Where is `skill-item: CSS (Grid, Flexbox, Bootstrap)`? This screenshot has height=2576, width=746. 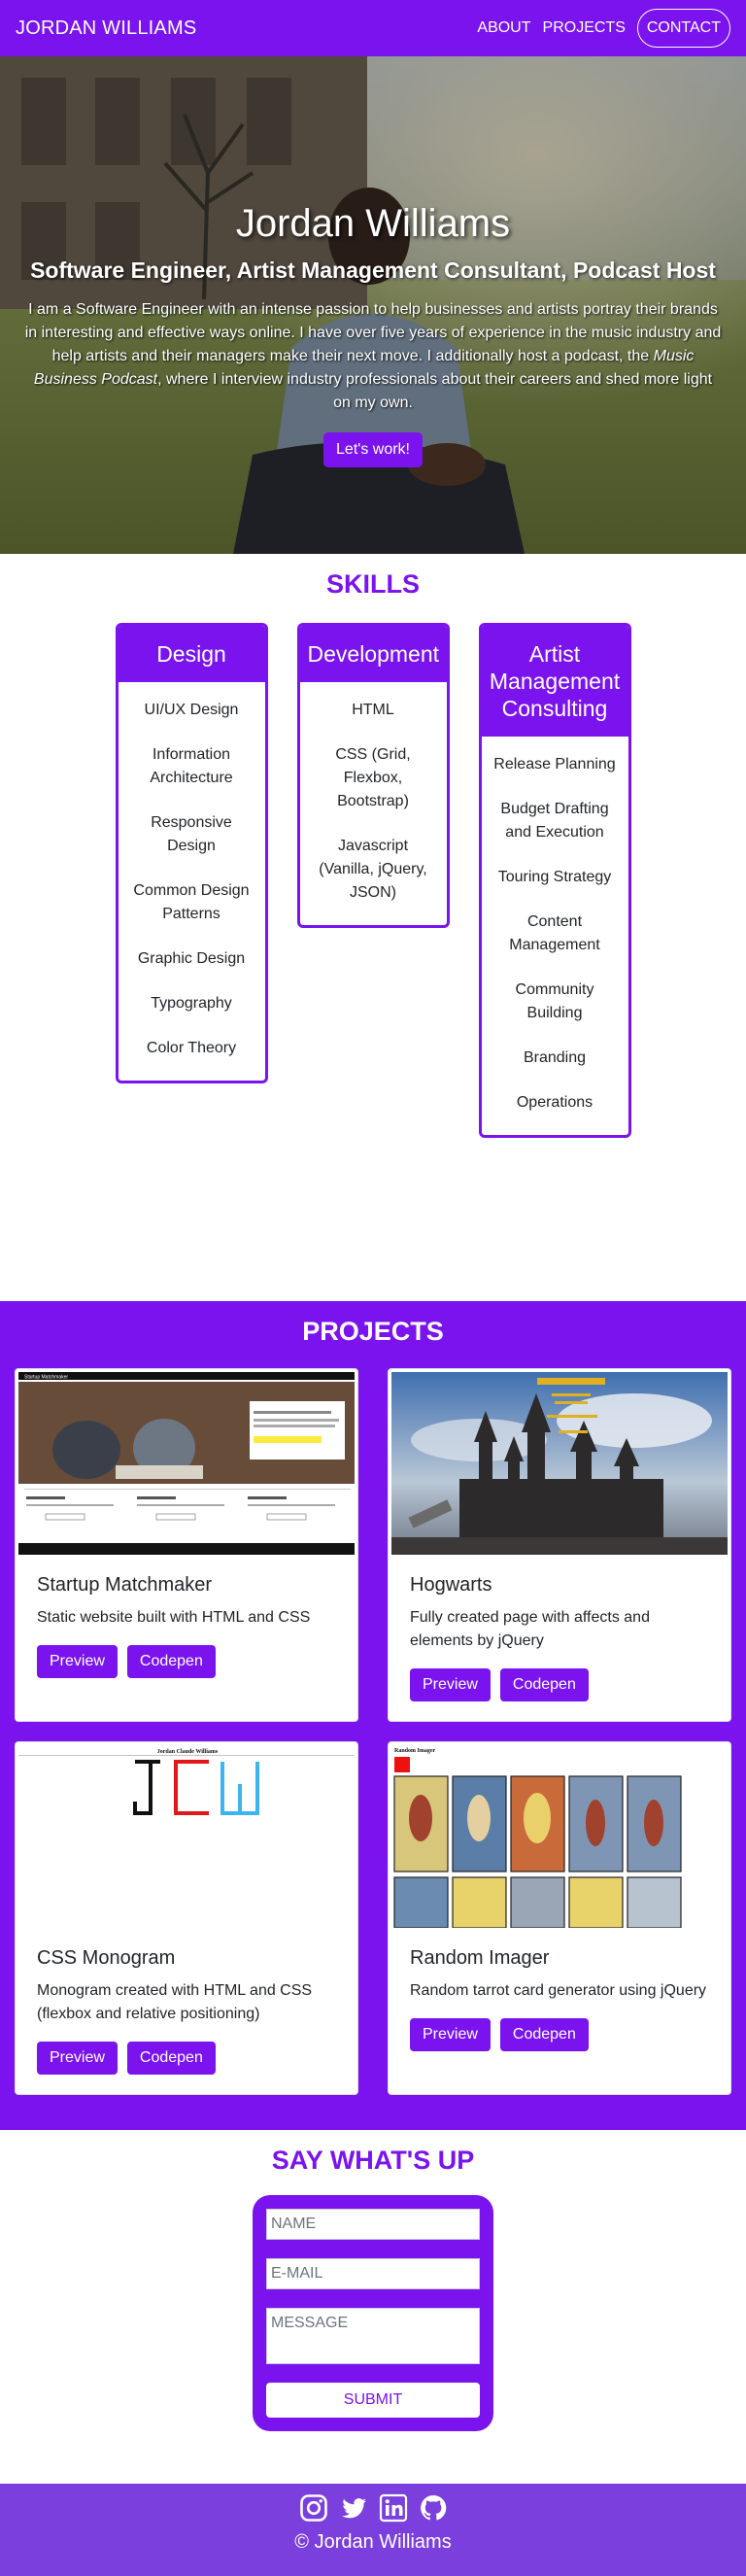 skill-item: CSS (Grid, Flexbox, Bootstrap) is located at coordinates (373, 777).